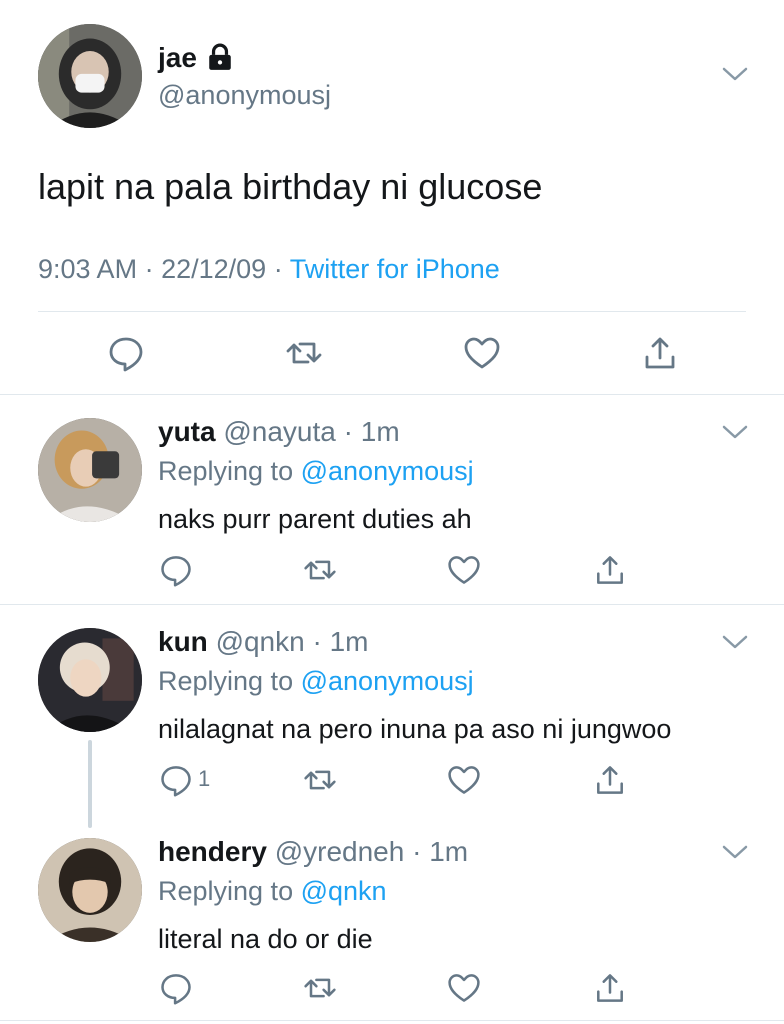  Describe the element at coordinates (90, 890) in the screenshot. I see `reply-avatar-hendery` at that location.